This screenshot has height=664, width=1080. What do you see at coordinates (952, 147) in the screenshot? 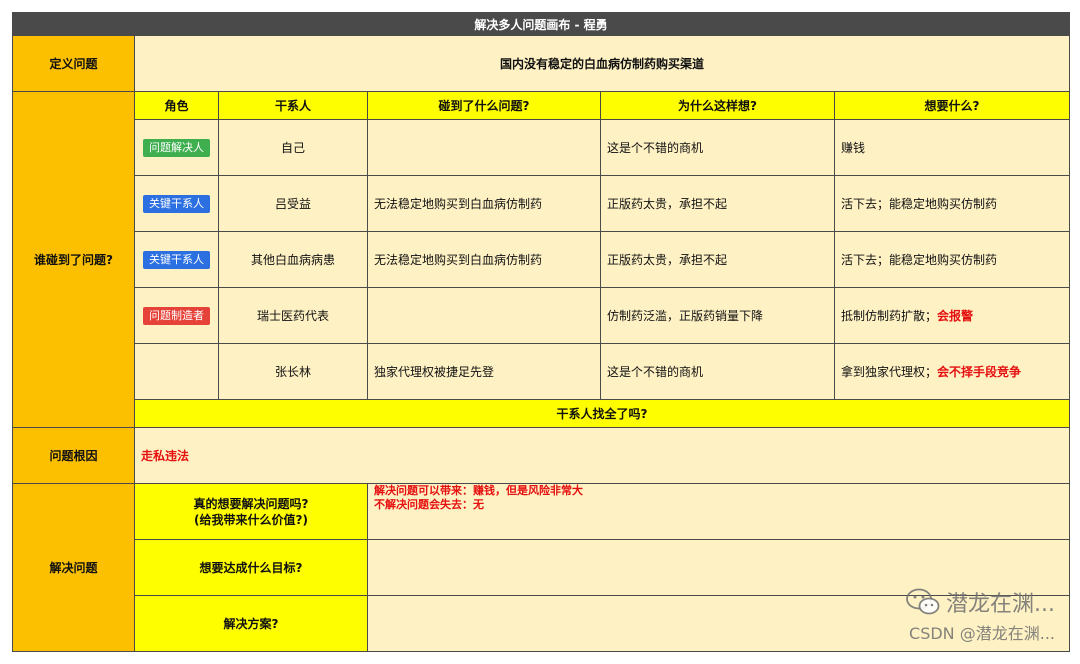
I see `want-cell: 赚钱` at bounding box center [952, 147].